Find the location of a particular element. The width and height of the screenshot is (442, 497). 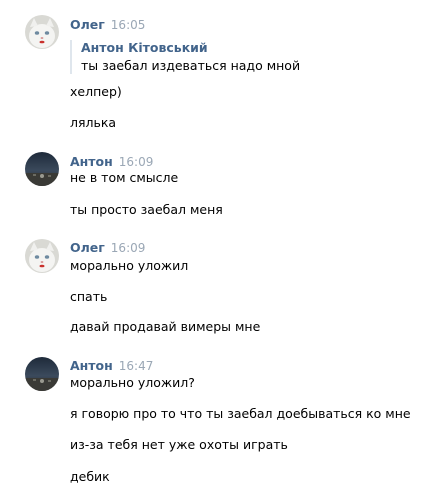

message-author: Антон 16:47 is located at coordinates (111, 366).